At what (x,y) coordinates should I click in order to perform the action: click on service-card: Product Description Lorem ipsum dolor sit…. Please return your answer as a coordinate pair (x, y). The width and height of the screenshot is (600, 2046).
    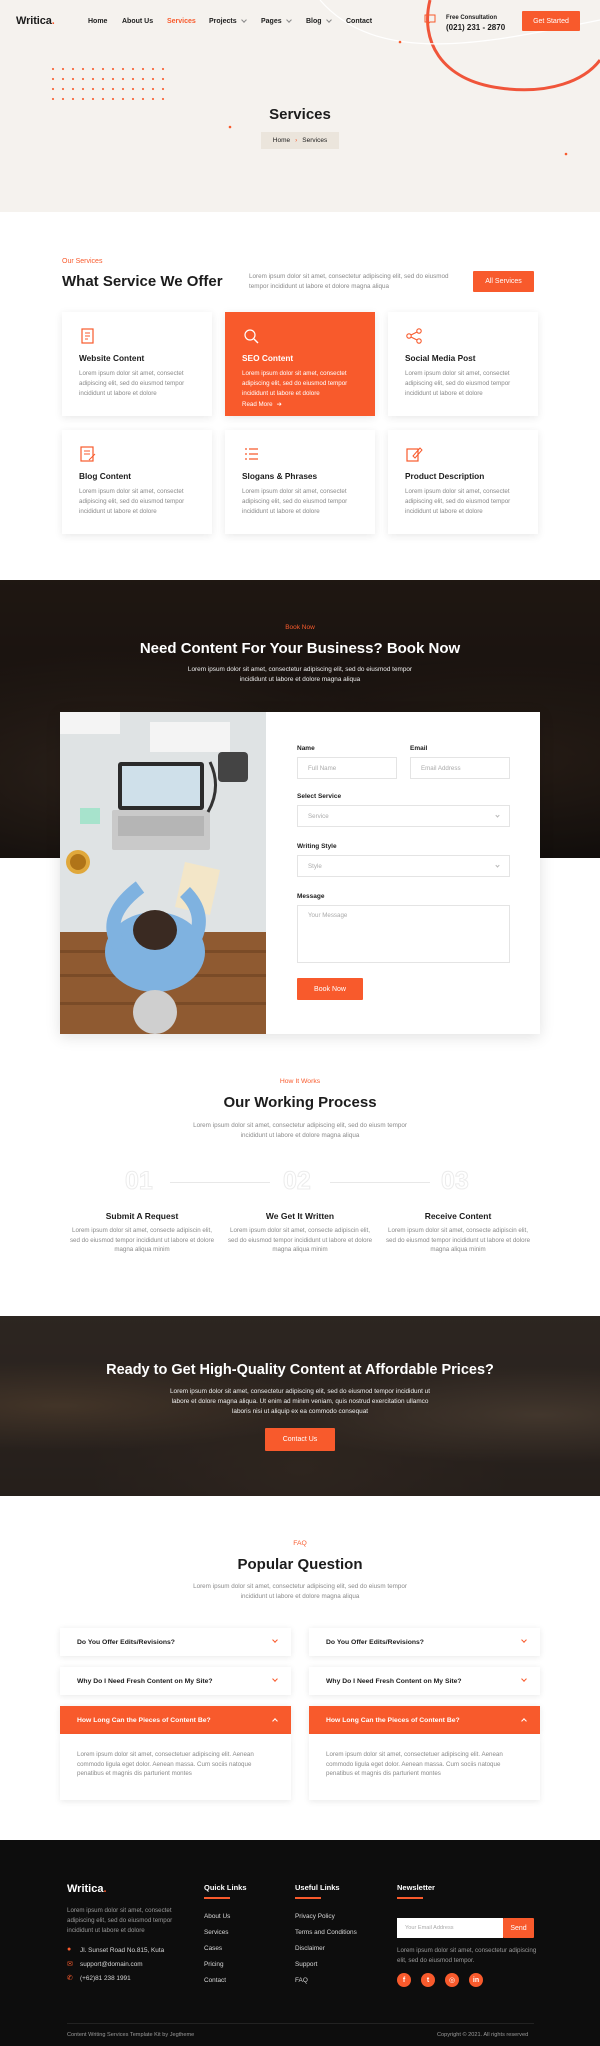
    Looking at the image, I should click on (463, 482).